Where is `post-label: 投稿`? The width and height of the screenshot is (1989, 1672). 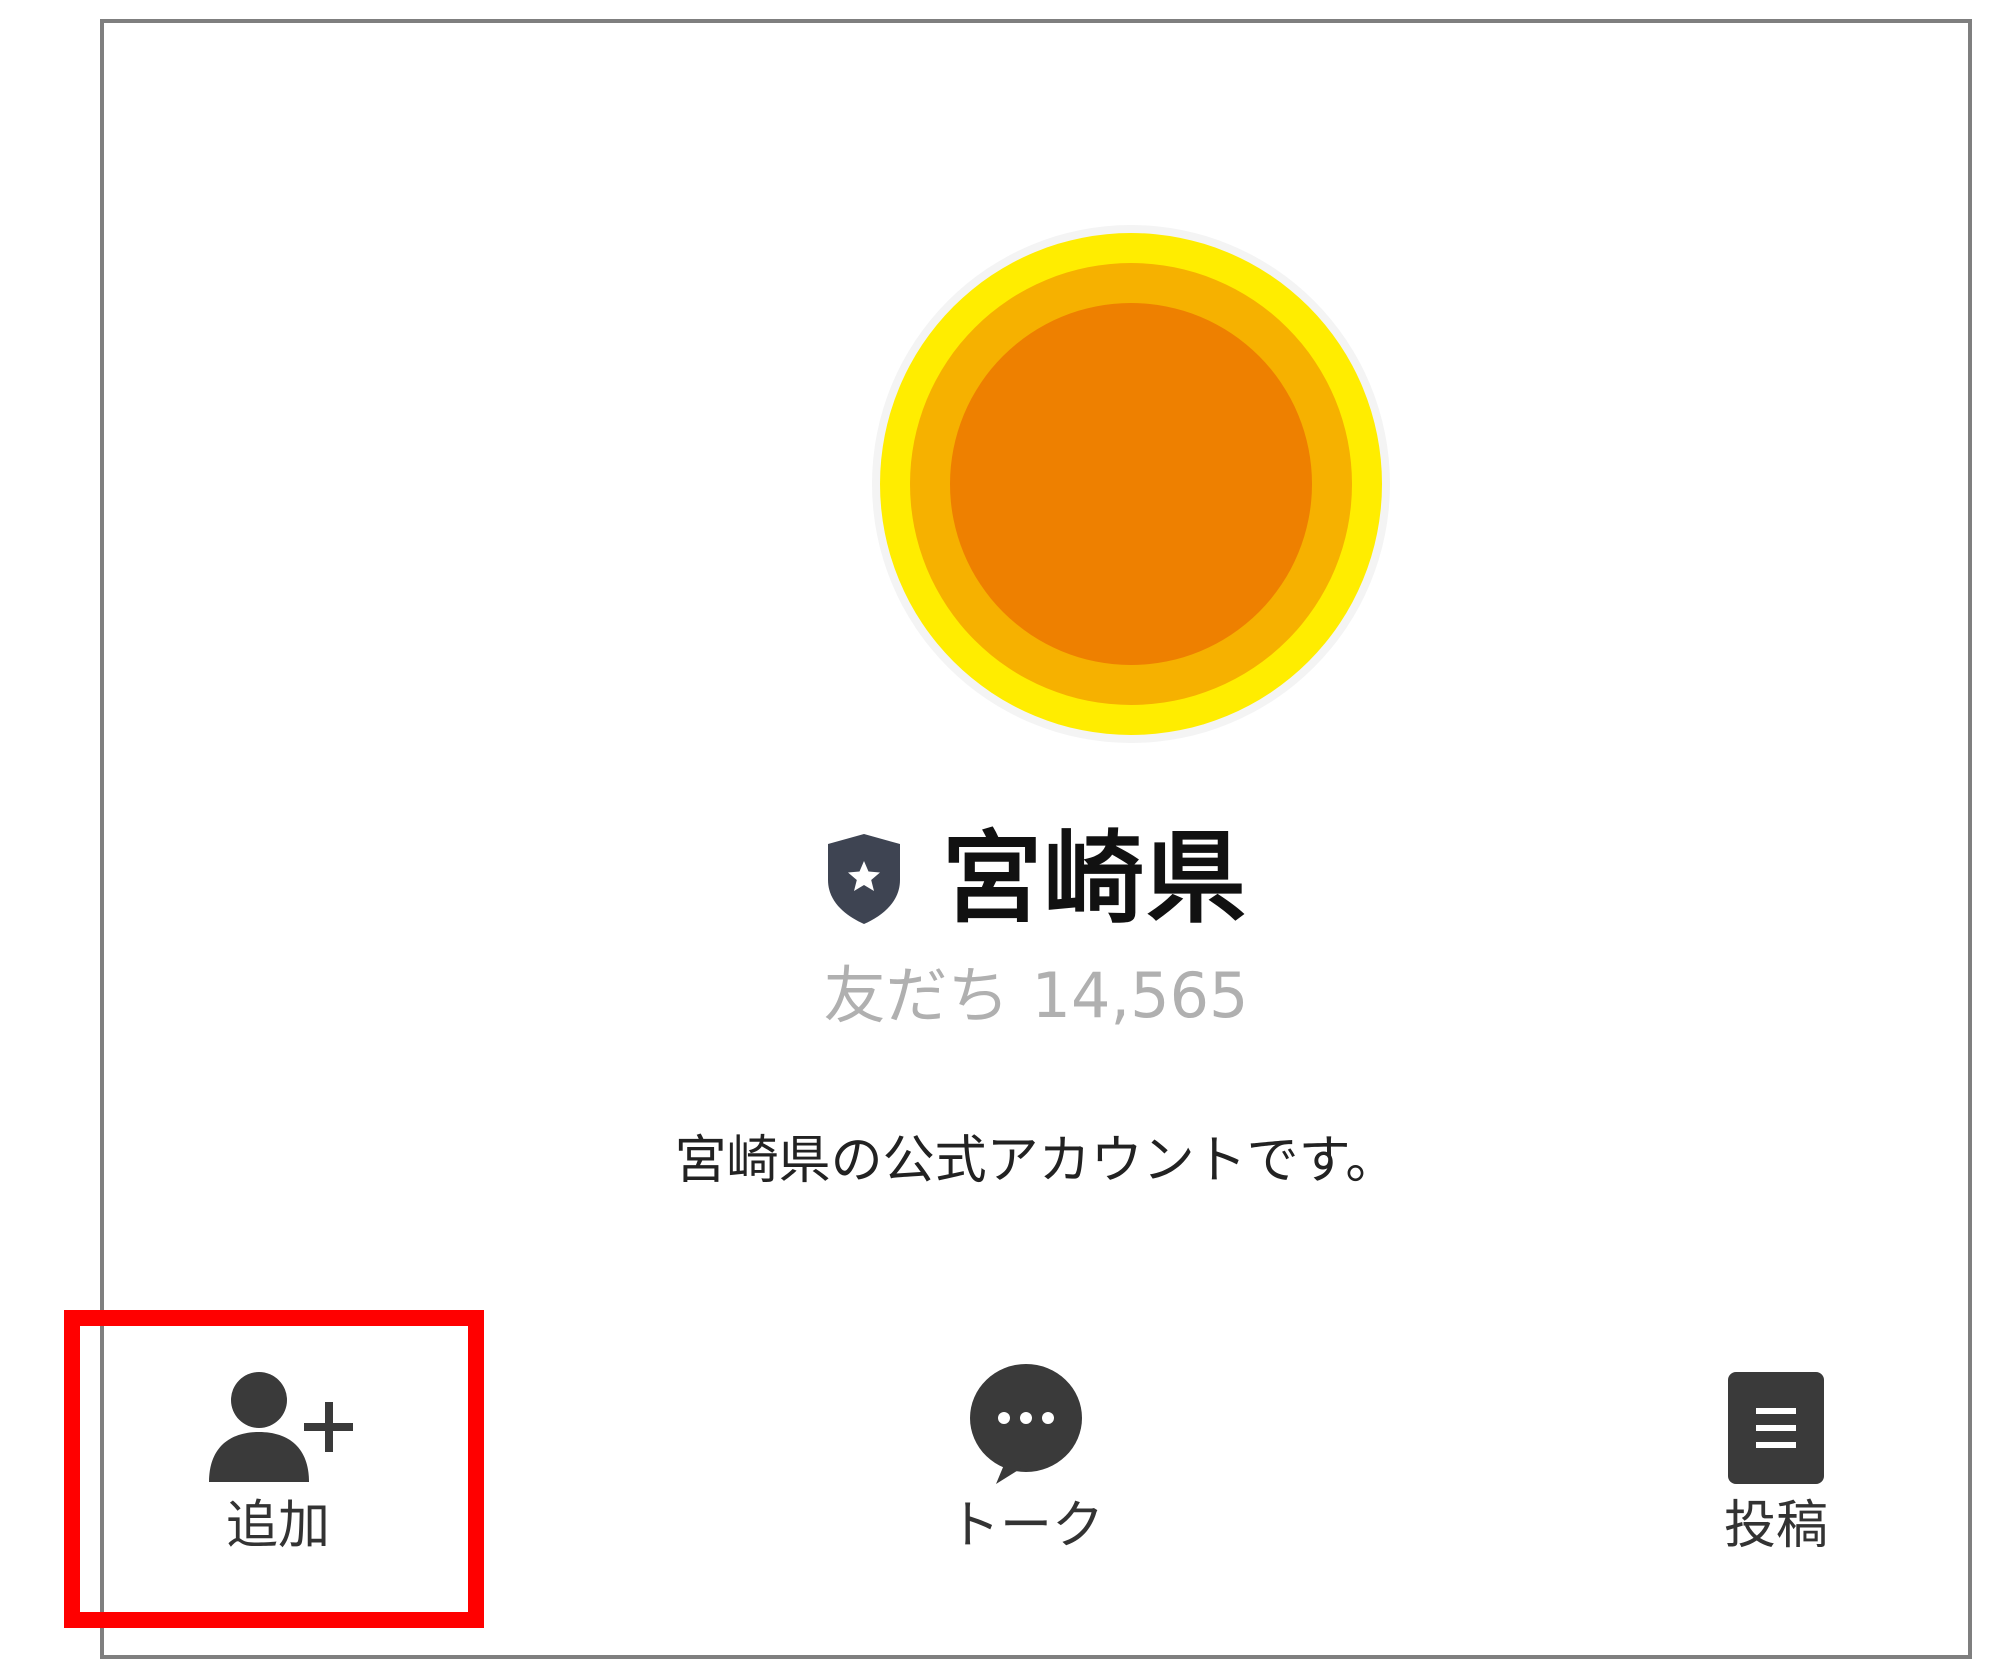 post-label: 投稿 is located at coordinates (1775, 1526).